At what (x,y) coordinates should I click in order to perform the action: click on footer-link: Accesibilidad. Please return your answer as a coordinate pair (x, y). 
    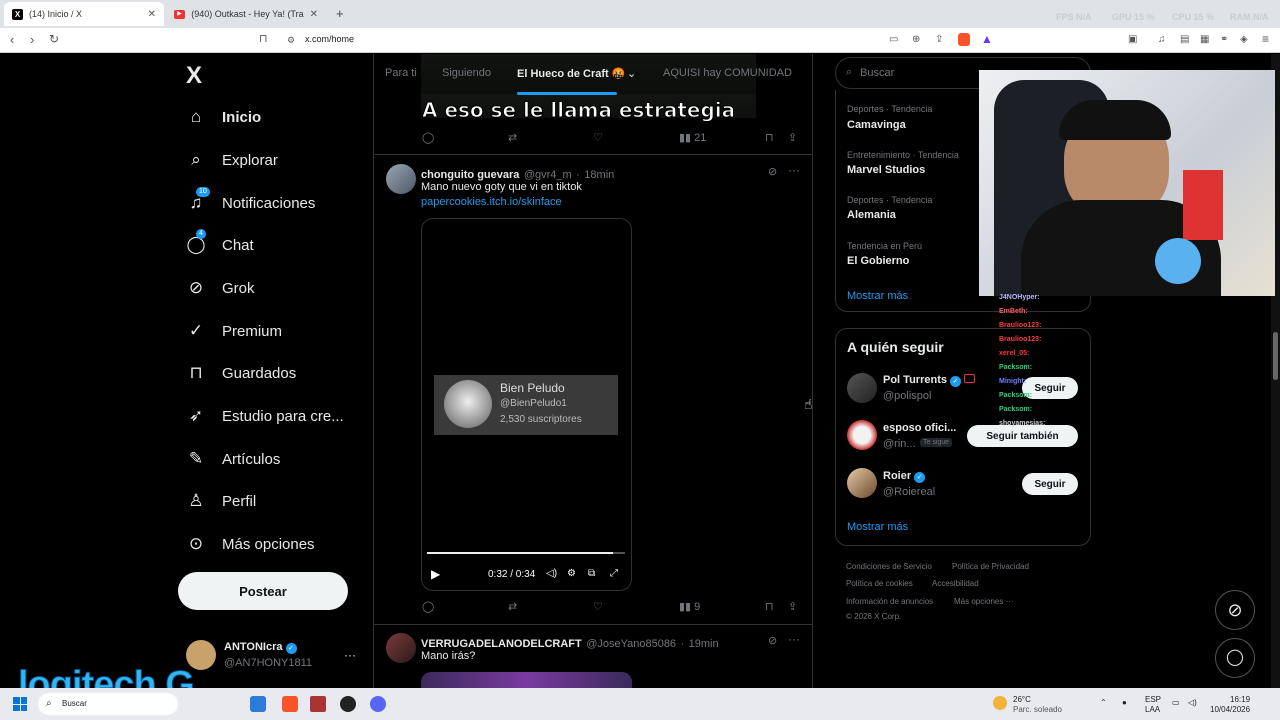
    Looking at the image, I should click on (955, 583).